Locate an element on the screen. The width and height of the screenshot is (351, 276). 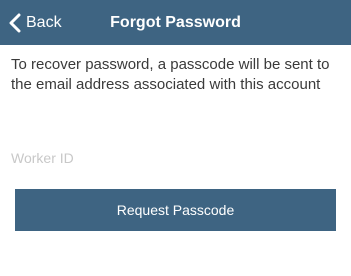
worker-id-input is located at coordinates (175, 158).